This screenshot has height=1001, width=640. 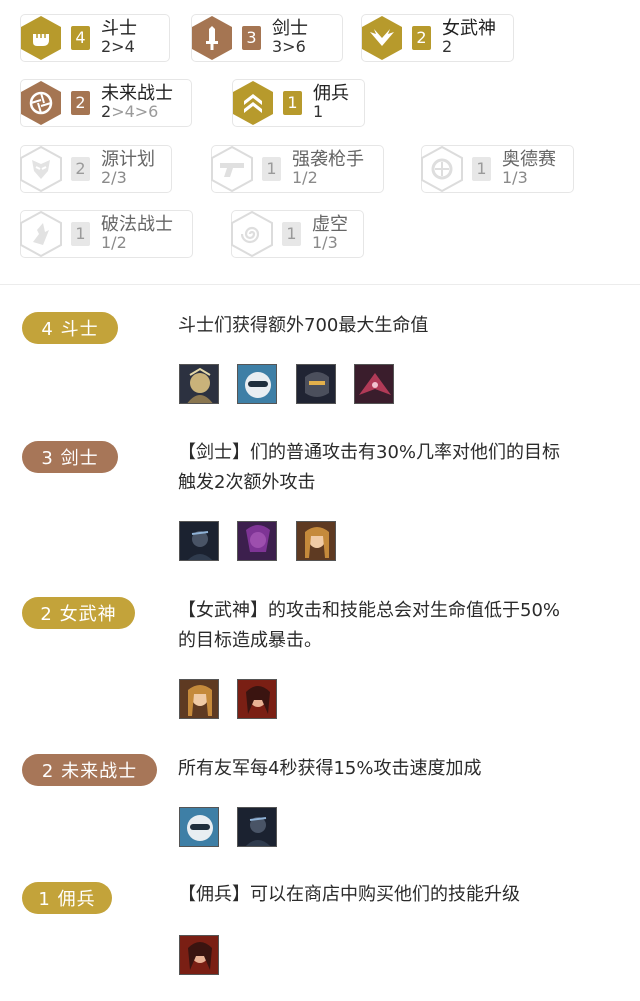 What do you see at coordinates (318, 111) in the screenshot?
I see `trait-thresholds: 1` at bounding box center [318, 111].